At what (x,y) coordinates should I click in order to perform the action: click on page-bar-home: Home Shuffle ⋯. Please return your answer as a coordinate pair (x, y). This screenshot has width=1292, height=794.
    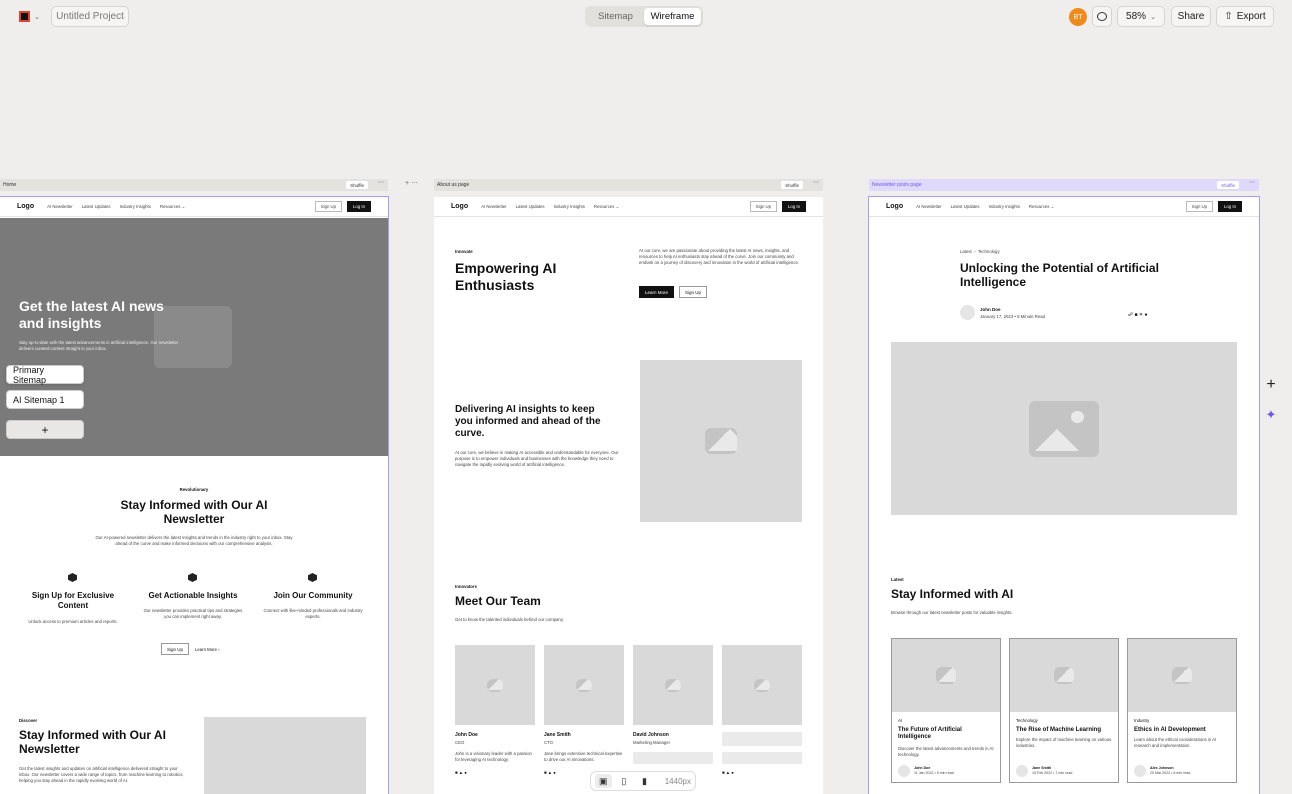
    Looking at the image, I should click on (194, 185).